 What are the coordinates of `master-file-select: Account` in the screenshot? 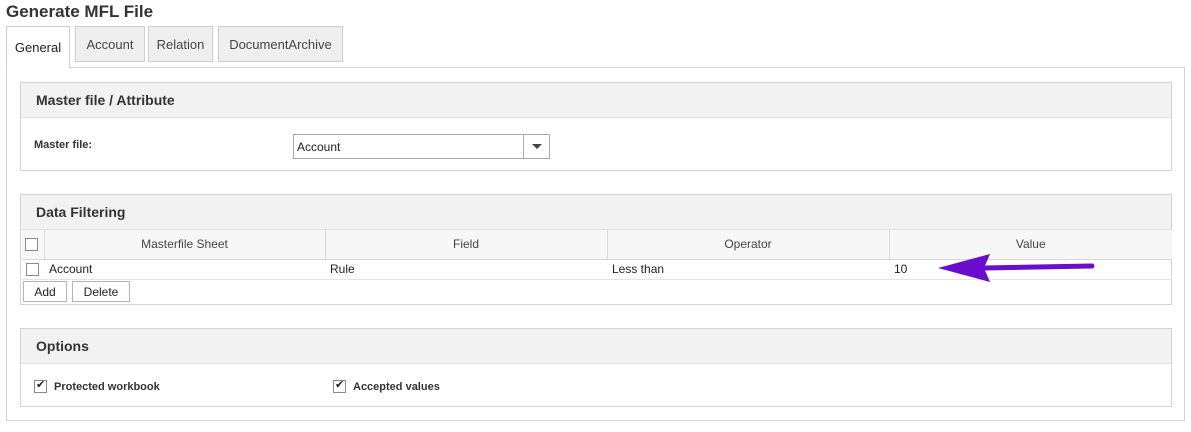 It's located at (421, 146).